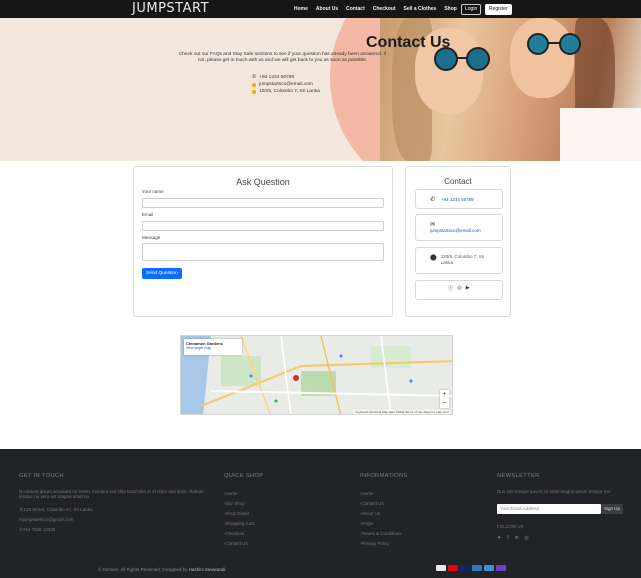 The height and width of the screenshot is (578, 641). Describe the element at coordinates (471, 9) in the screenshot. I see `login-button: Login` at that location.